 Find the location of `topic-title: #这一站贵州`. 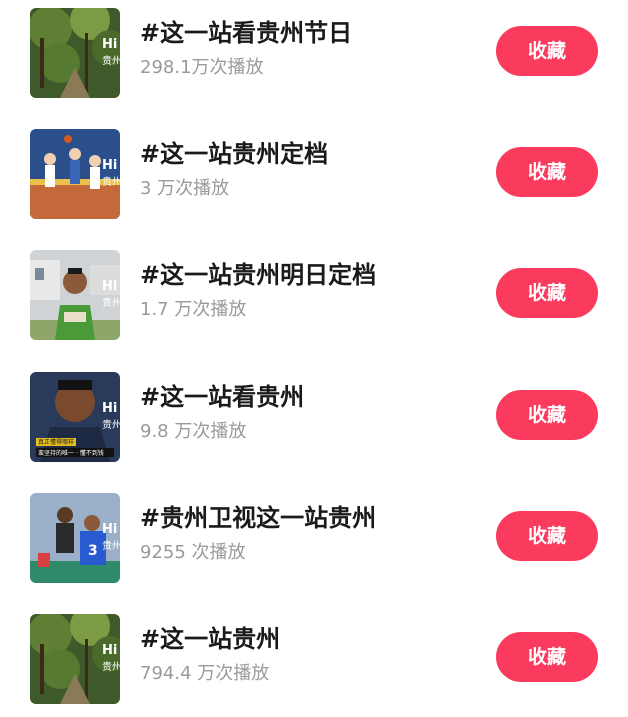

topic-title: #这一站贵州 is located at coordinates (210, 639).